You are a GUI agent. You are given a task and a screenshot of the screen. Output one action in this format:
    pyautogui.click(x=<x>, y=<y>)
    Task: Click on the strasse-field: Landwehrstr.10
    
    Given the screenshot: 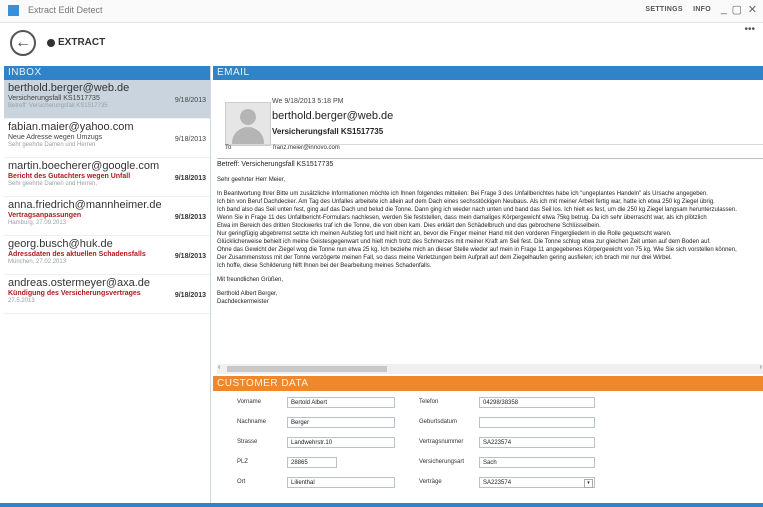 What is the action you would take?
    pyautogui.click(x=341, y=442)
    